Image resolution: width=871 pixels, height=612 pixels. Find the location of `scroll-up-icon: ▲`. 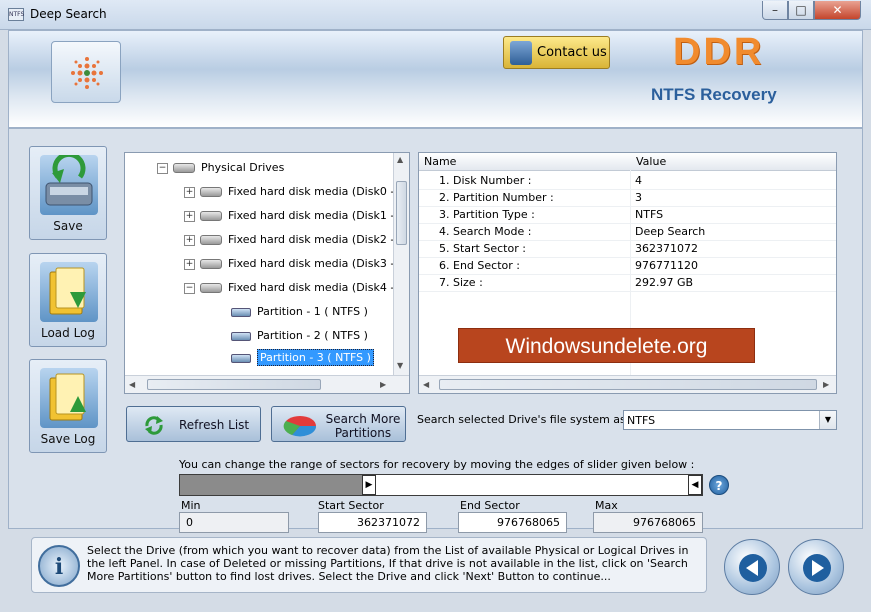

scroll-up-icon: ▲ is located at coordinates (400, 159).